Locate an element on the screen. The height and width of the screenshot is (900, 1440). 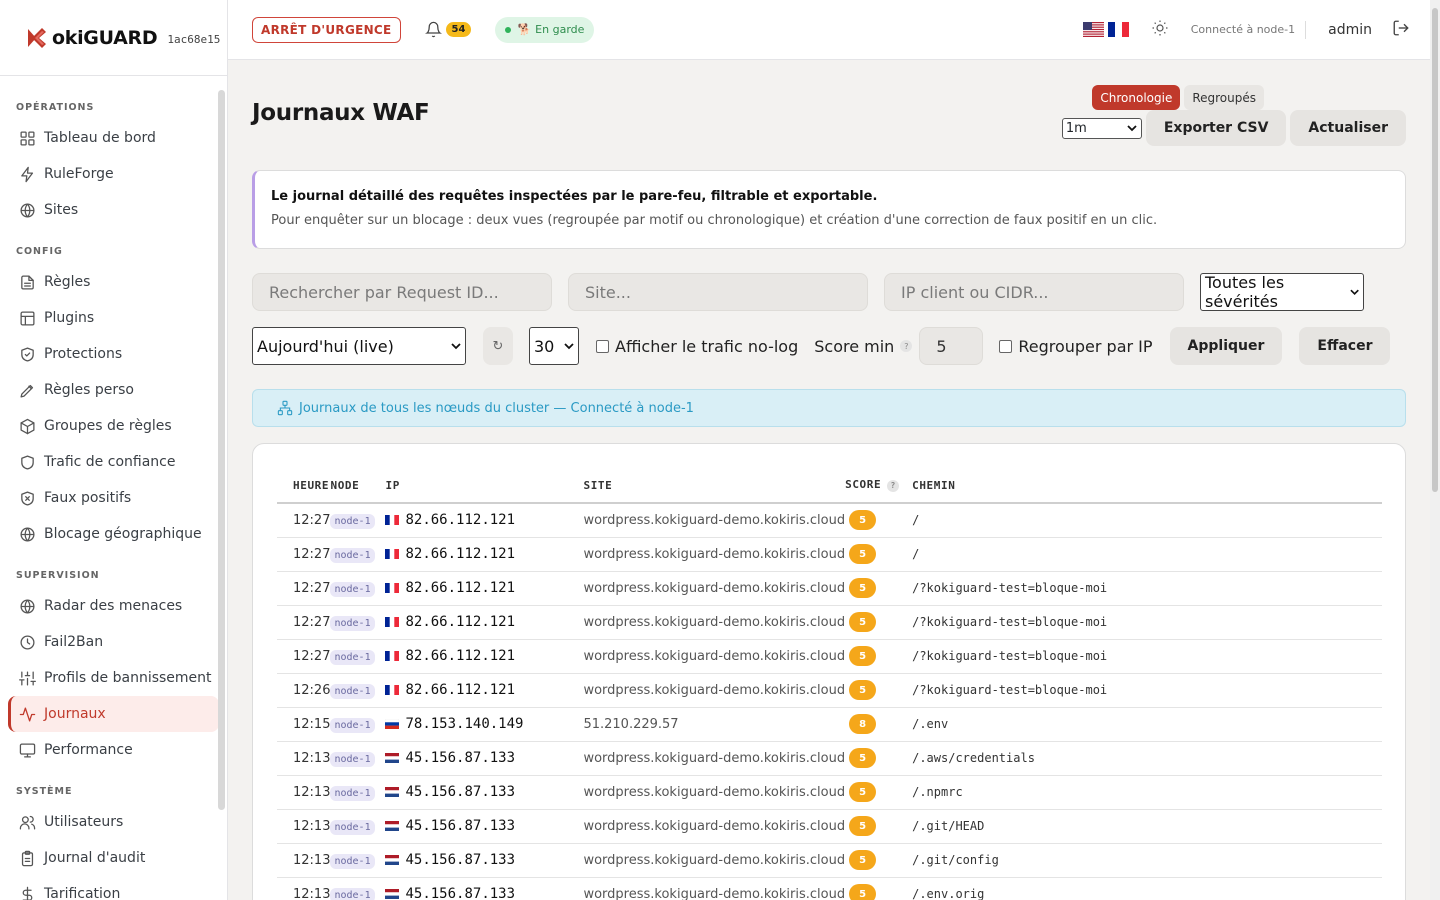
logout-icon is located at coordinates (1401, 27).